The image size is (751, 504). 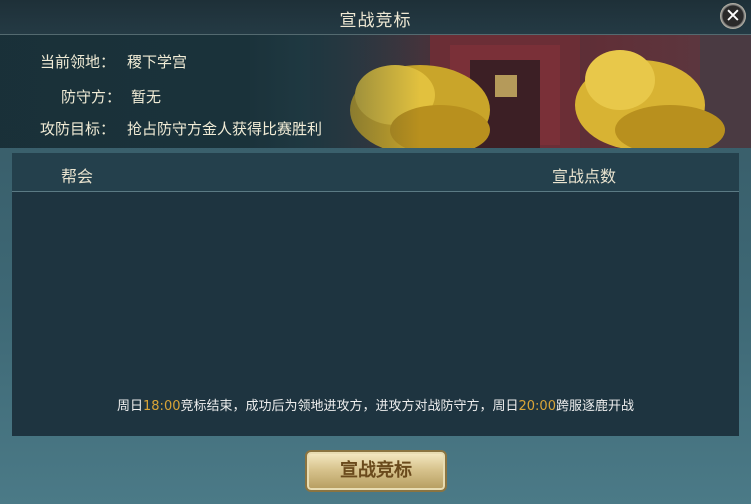 I want to click on notice-part2: 竞标结束，成功后为领地进攻方，进攻方对战防守方，周日, so click(x=349, y=406).